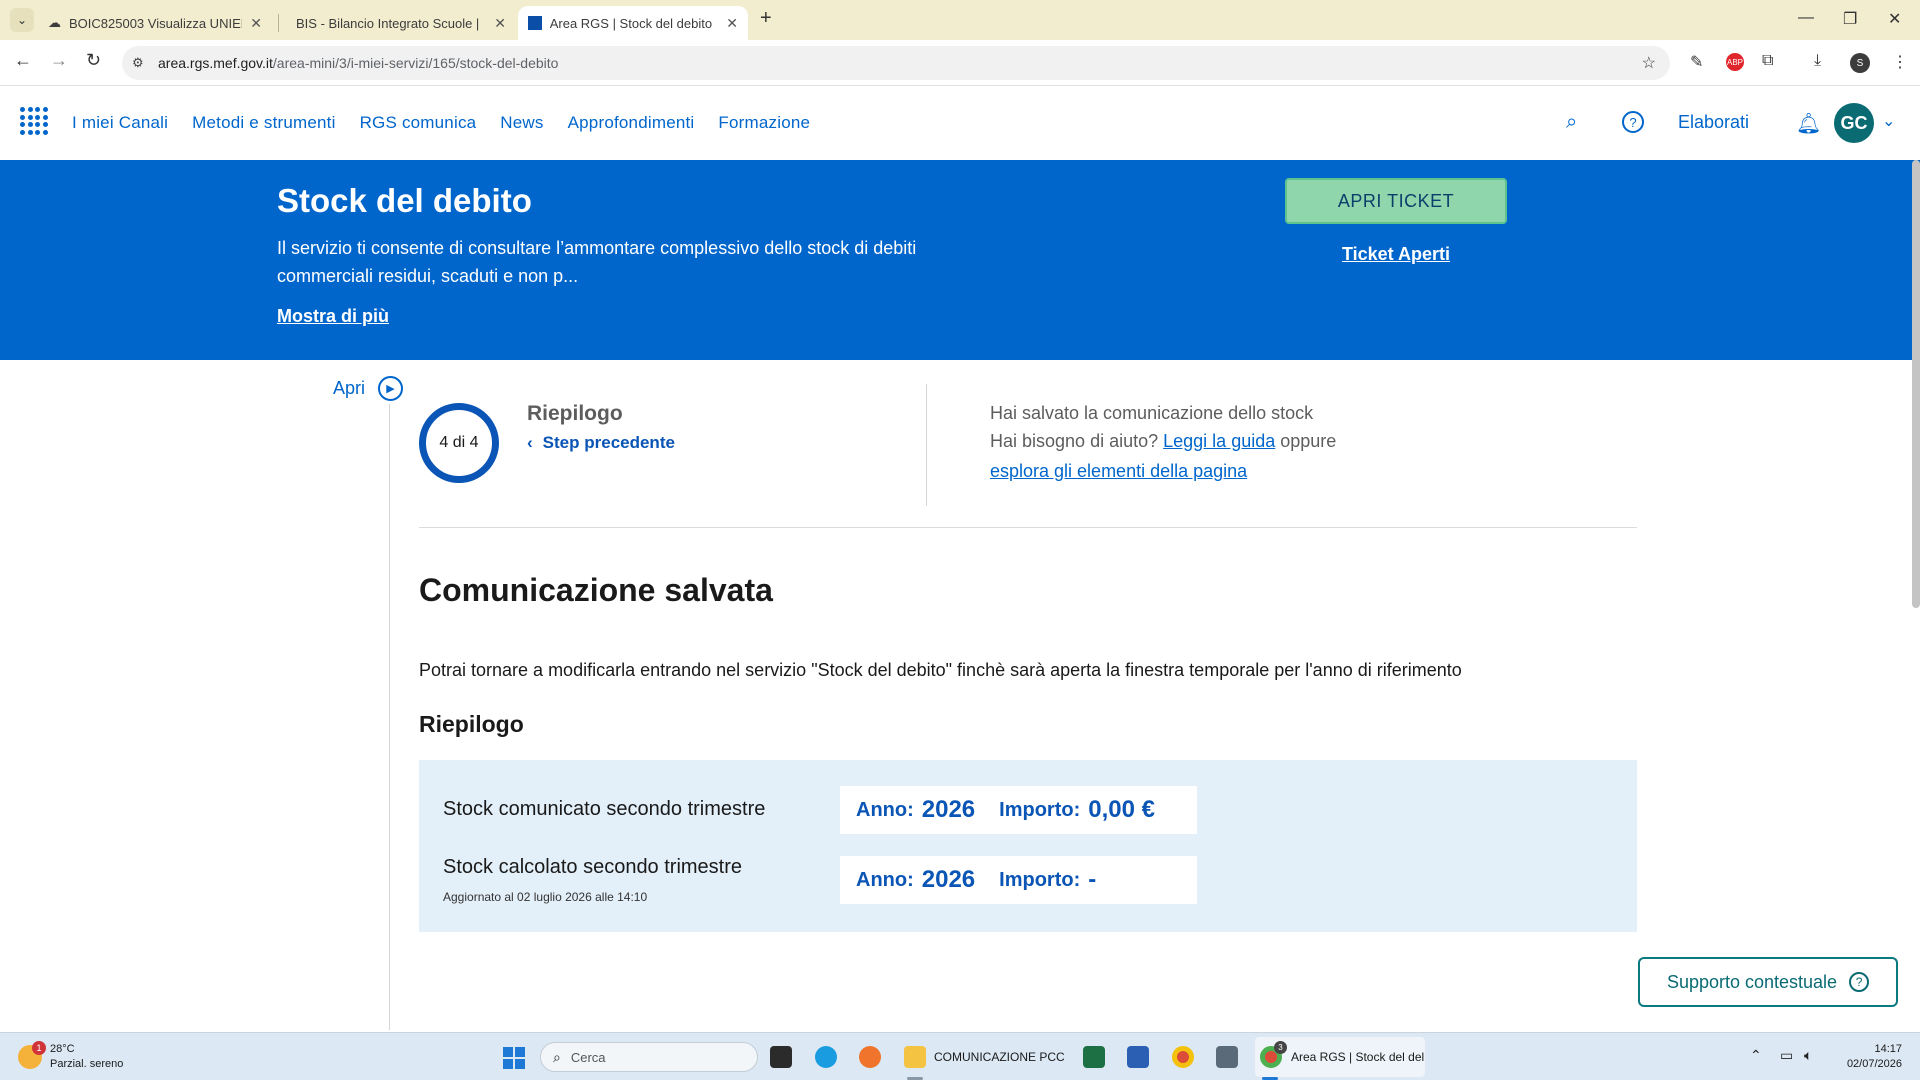 Image resolution: width=1920 pixels, height=1080 pixels. What do you see at coordinates (1786, 1055) in the screenshot?
I see `network-icon: ▭` at bounding box center [1786, 1055].